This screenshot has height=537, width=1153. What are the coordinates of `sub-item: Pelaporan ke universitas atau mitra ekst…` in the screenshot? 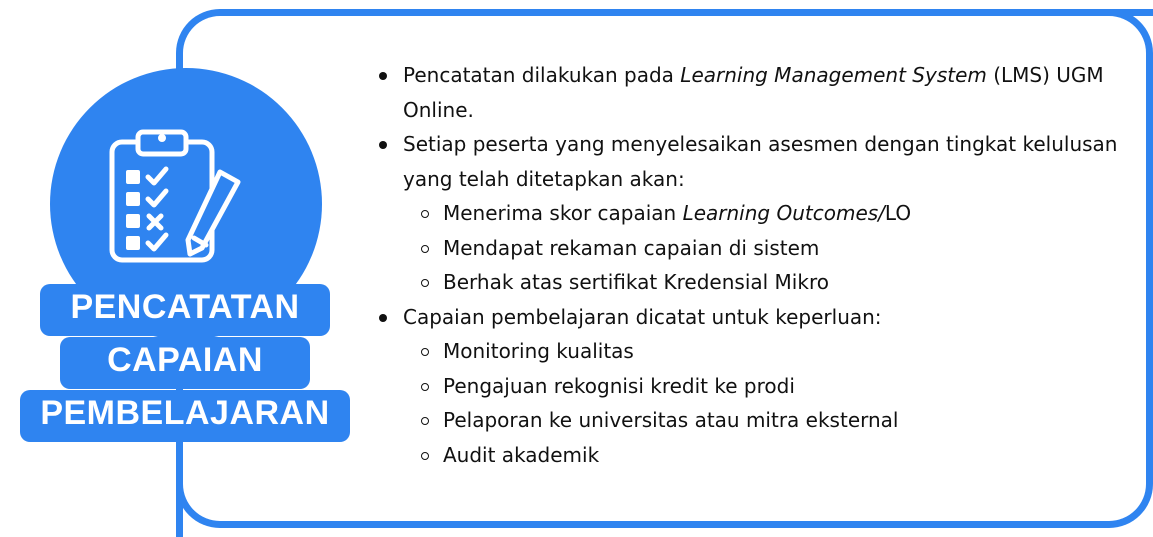 It's located at (778, 420).